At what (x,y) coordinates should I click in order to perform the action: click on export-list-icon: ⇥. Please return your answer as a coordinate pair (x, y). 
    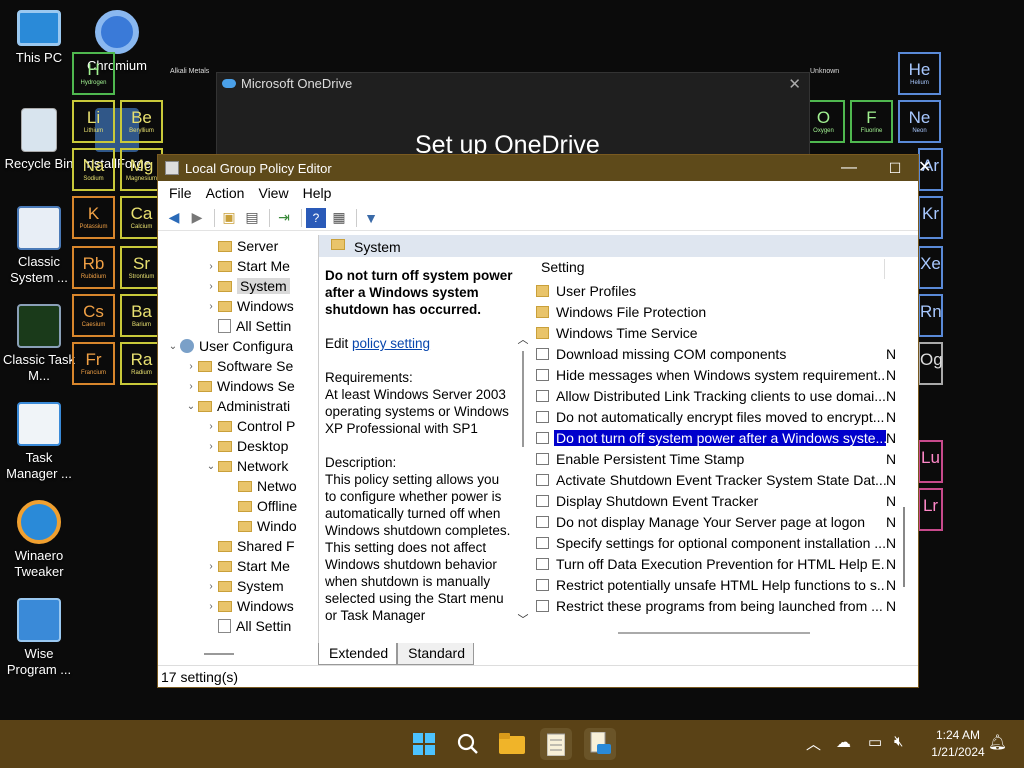
    Looking at the image, I should click on (284, 218).